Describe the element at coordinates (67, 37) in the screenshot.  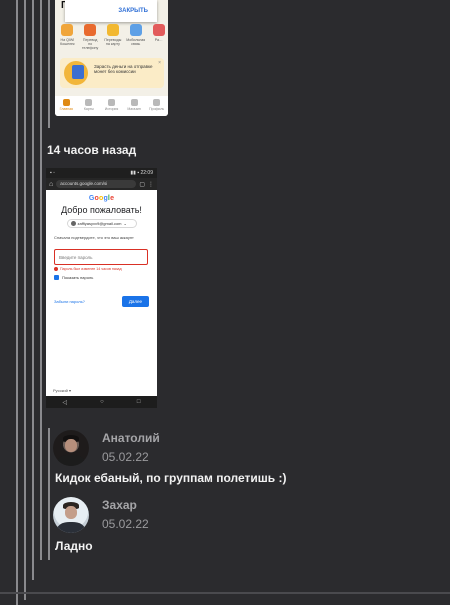
I see `quick-action: На QIWI Кошелек` at that location.